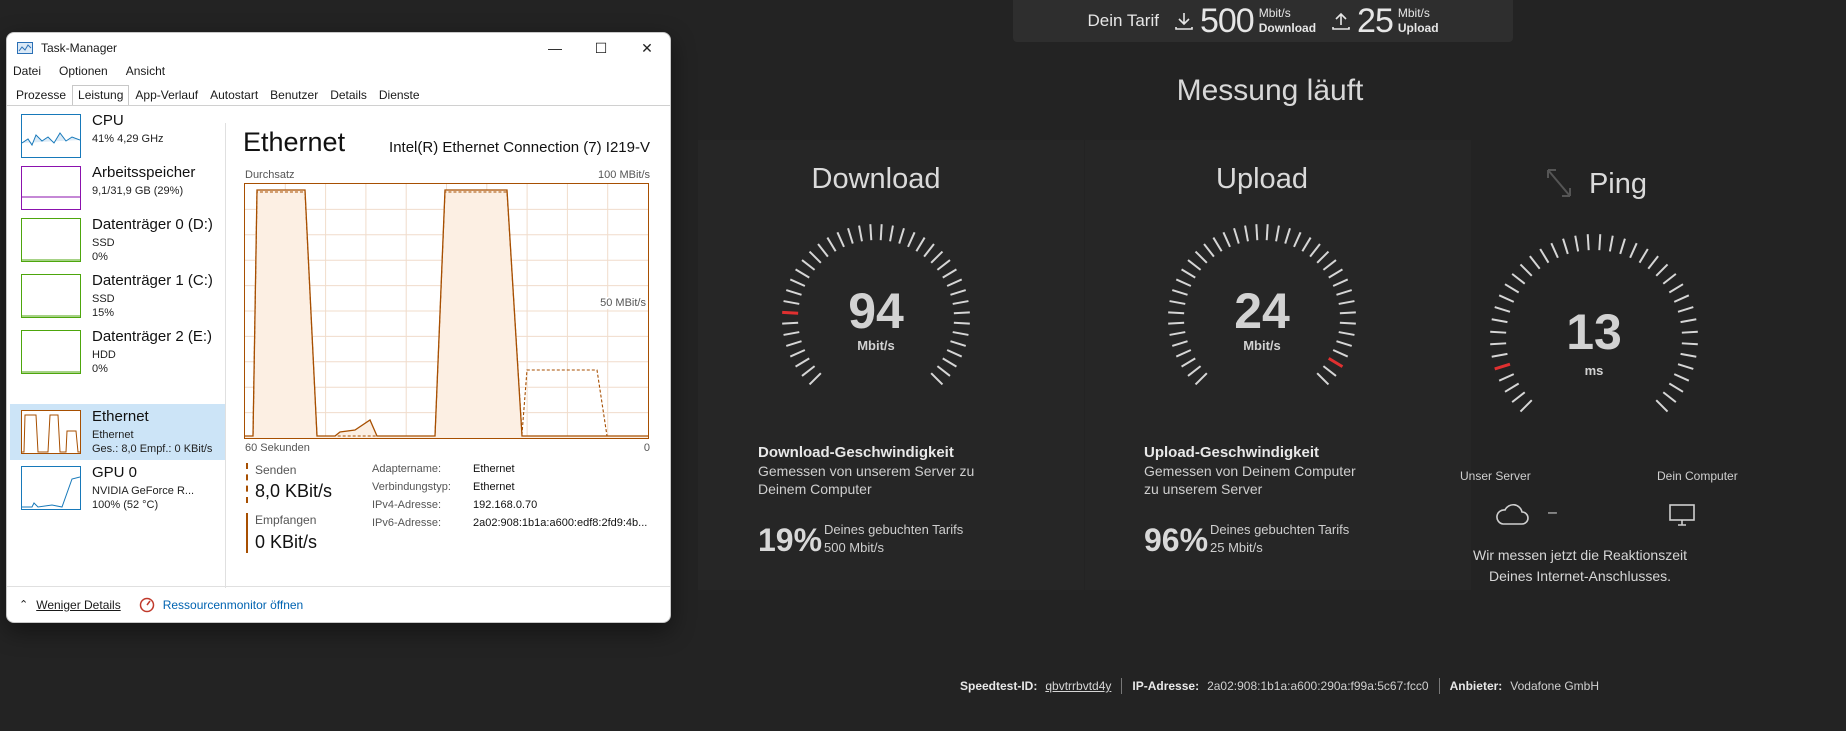  I want to click on thumbnail-sparkline, so click(51, 433).